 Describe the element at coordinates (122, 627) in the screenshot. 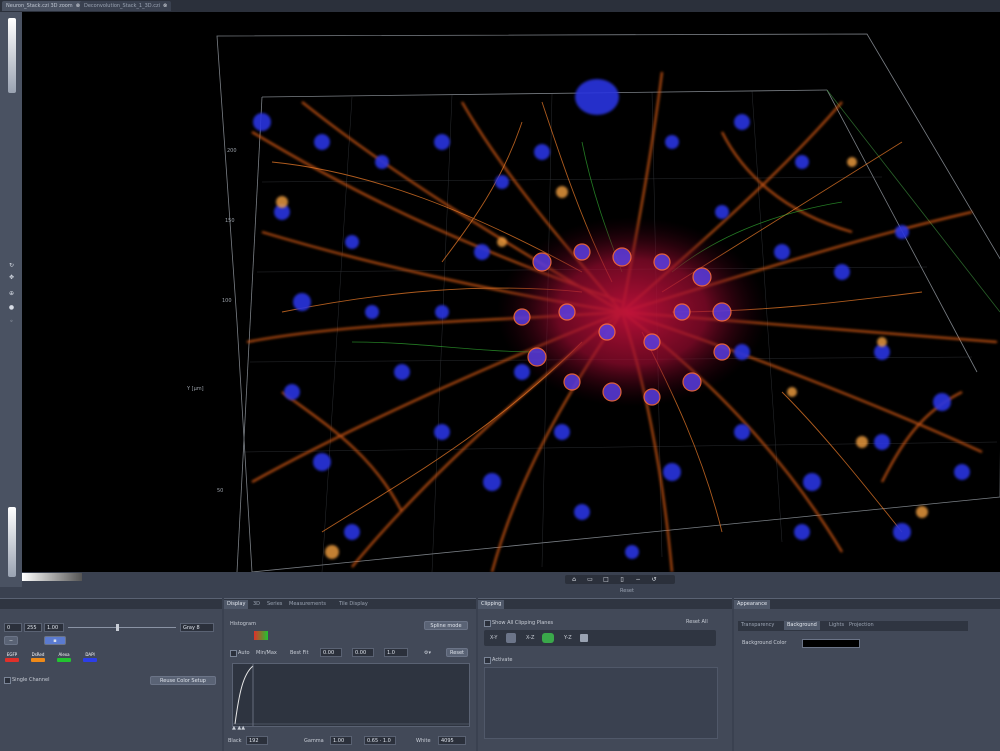

I see `display-slider` at that location.